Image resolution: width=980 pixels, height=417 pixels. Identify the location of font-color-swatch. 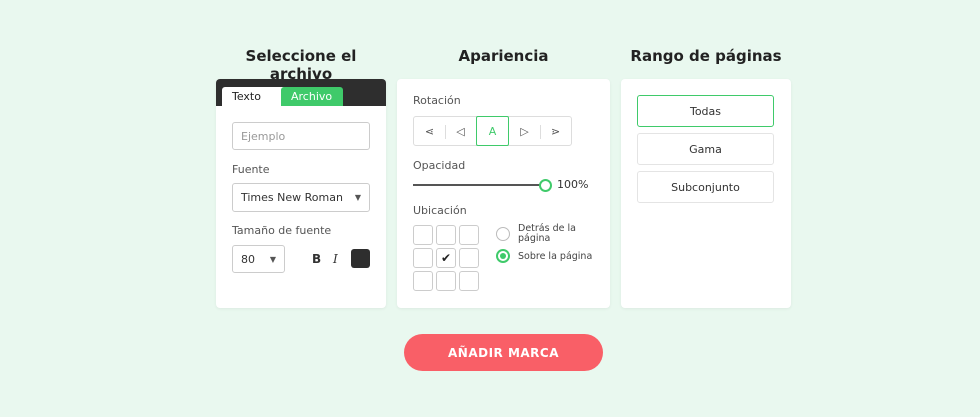
(360, 258).